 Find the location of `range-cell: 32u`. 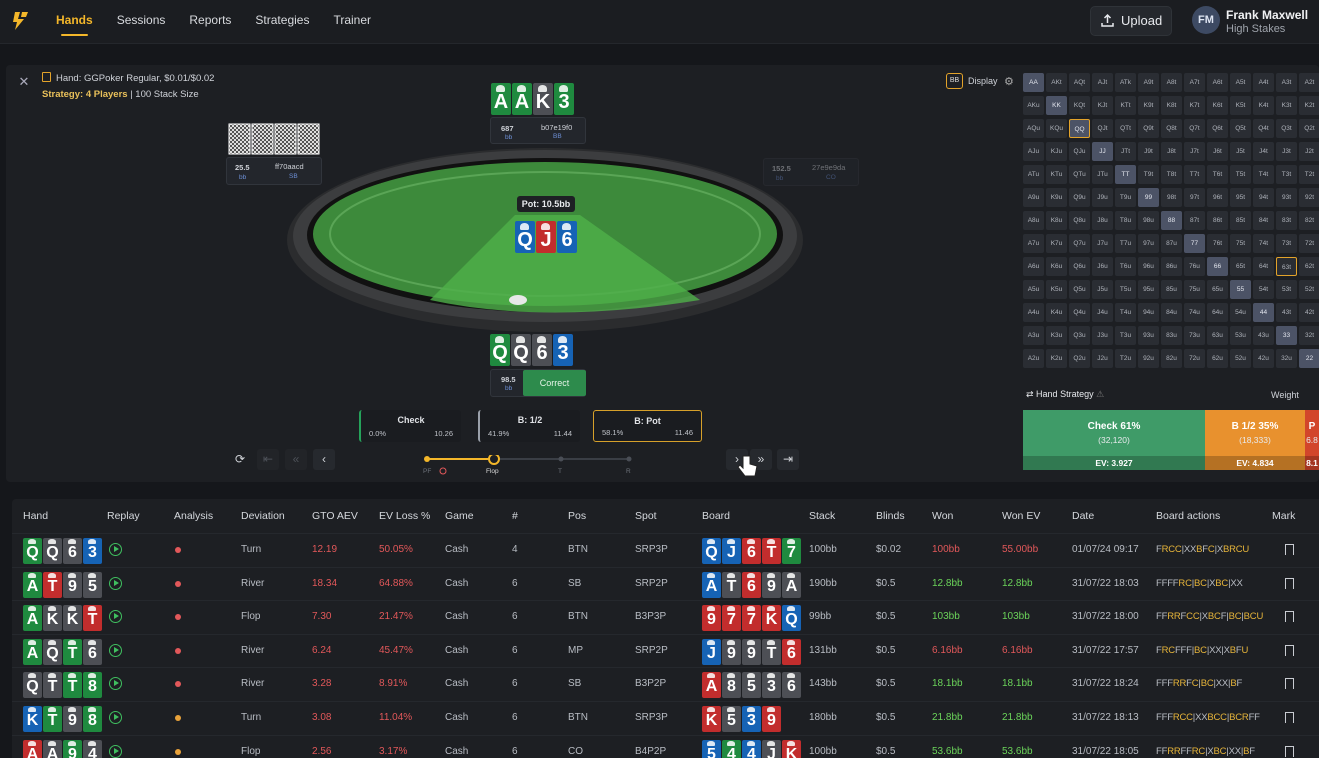

range-cell: 32u is located at coordinates (1286, 358).